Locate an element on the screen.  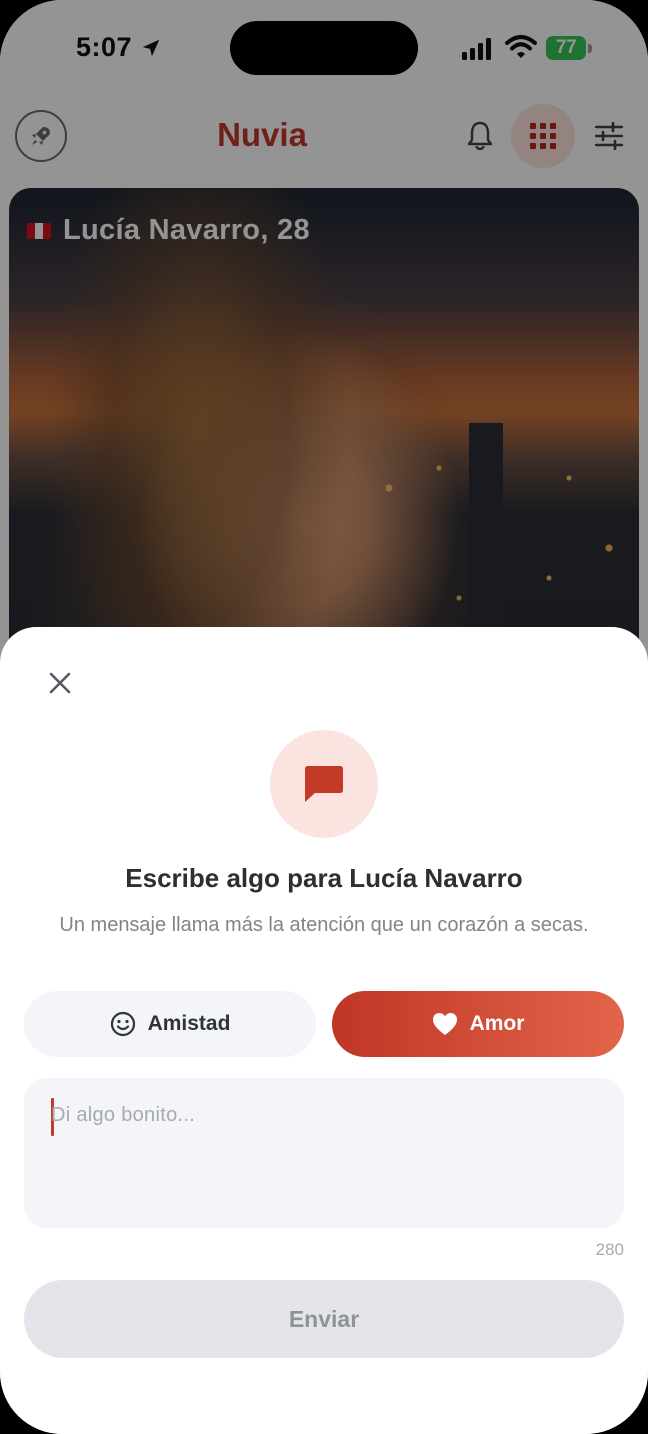
tone-amor-label: Amor is located at coordinates (497, 1023).